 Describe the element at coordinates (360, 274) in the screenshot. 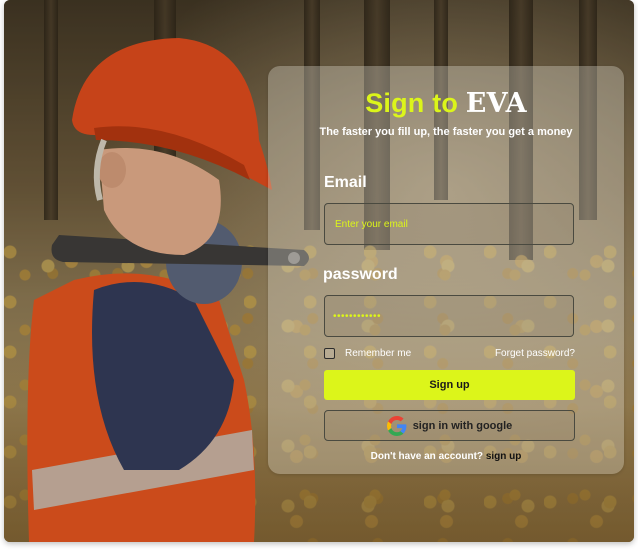

I see `password-label: password` at that location.